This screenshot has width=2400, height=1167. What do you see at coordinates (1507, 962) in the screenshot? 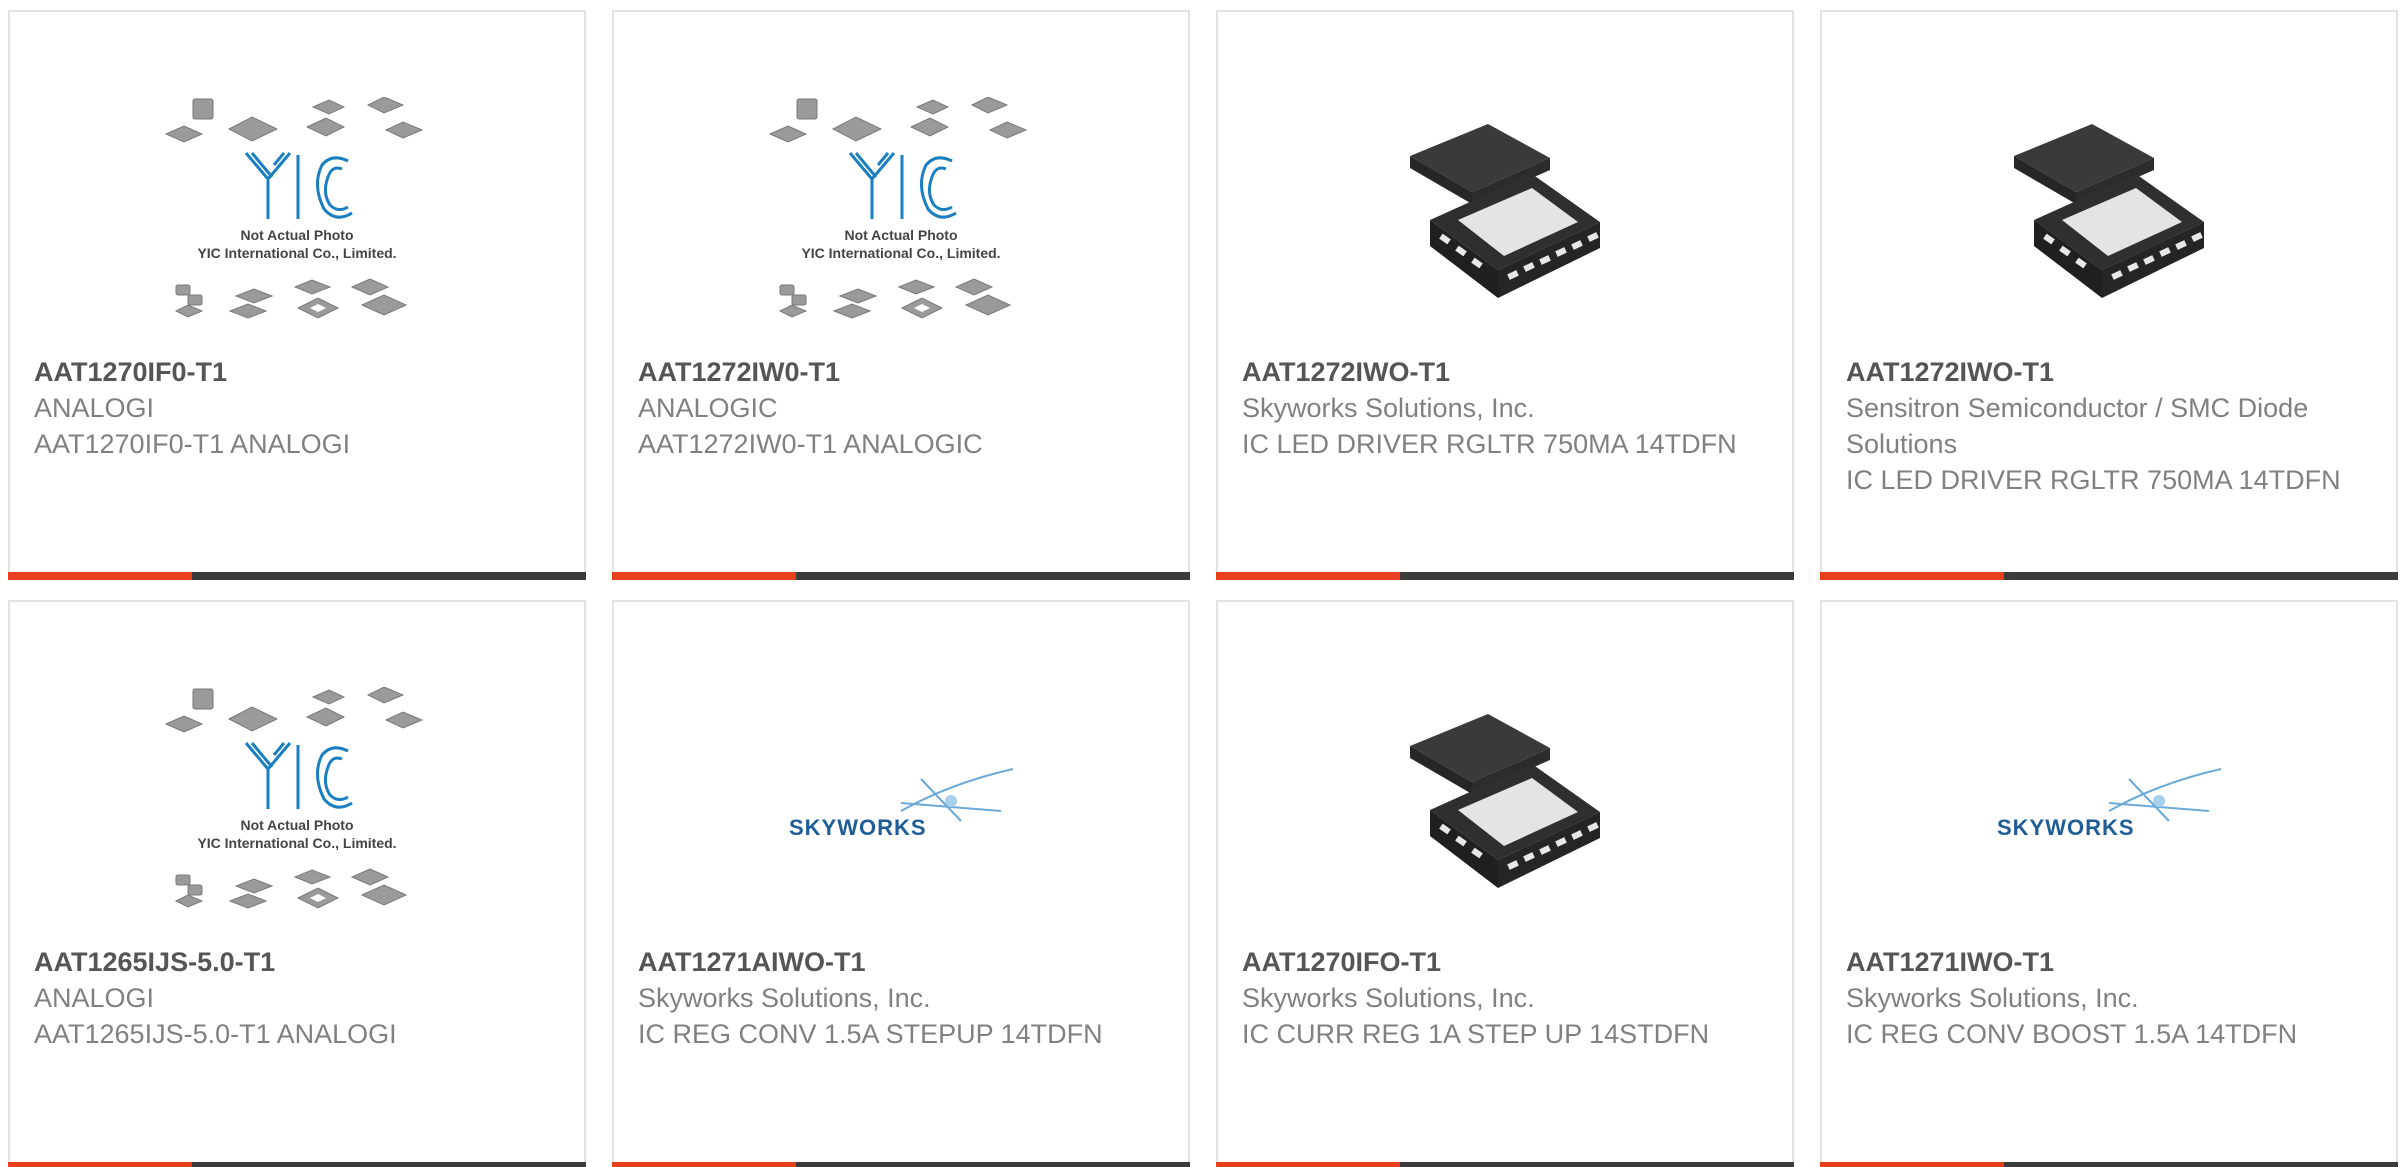
I see `part-number: AAT1270IFO-T1` at bounding box center [1507, 962].